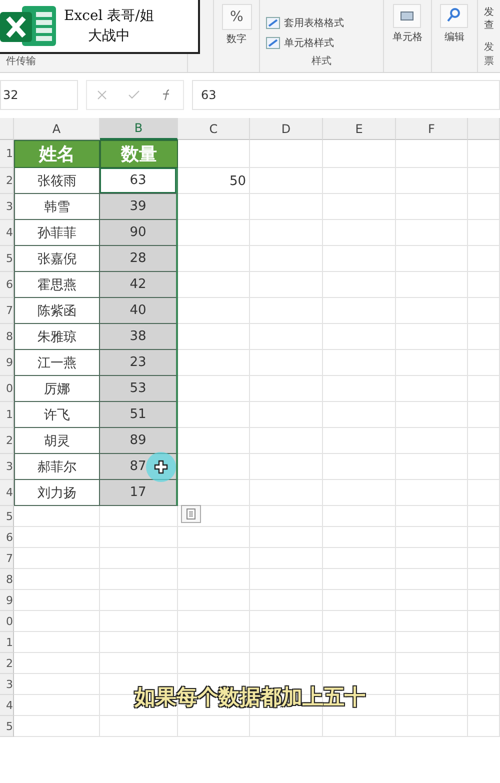 The image size is (500, 783). I want to click on table-cell: 许飞, so click(57, 415).